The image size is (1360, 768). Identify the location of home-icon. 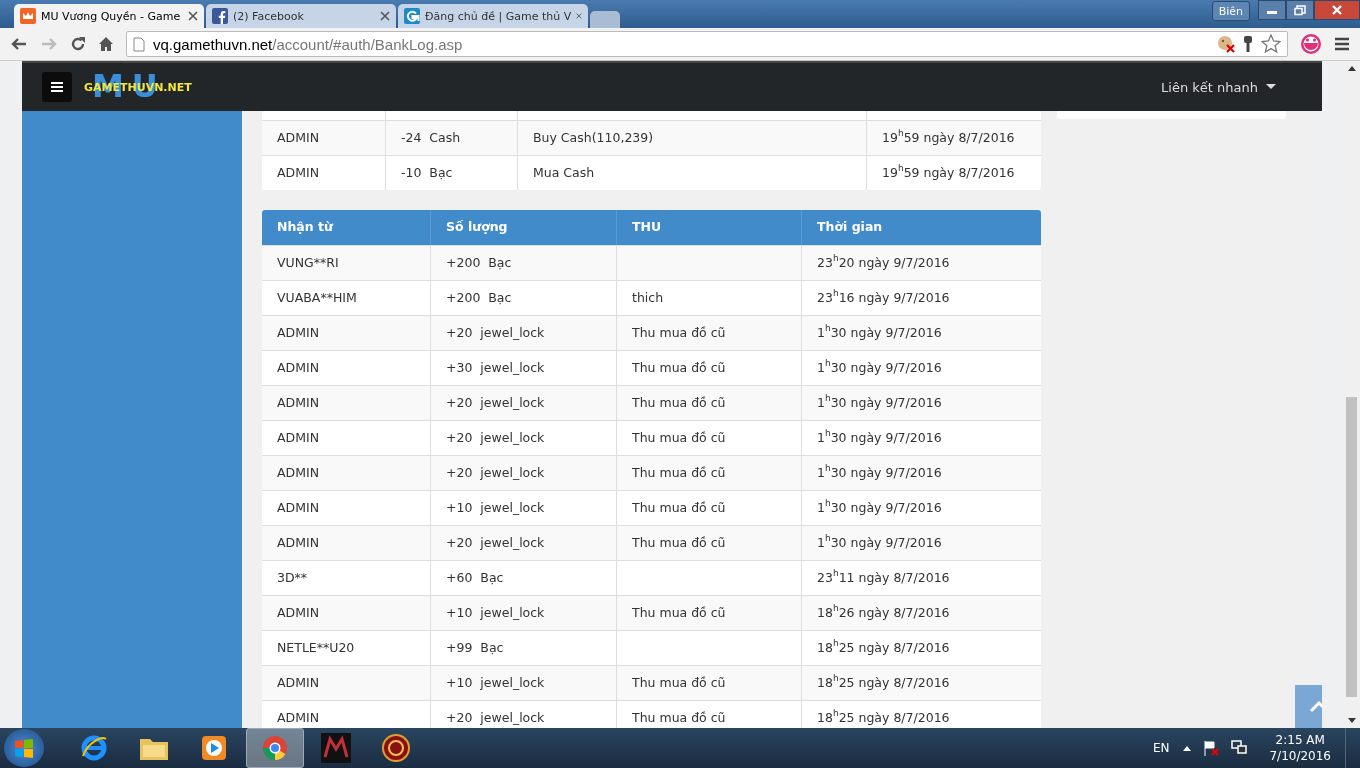
(106, 44).